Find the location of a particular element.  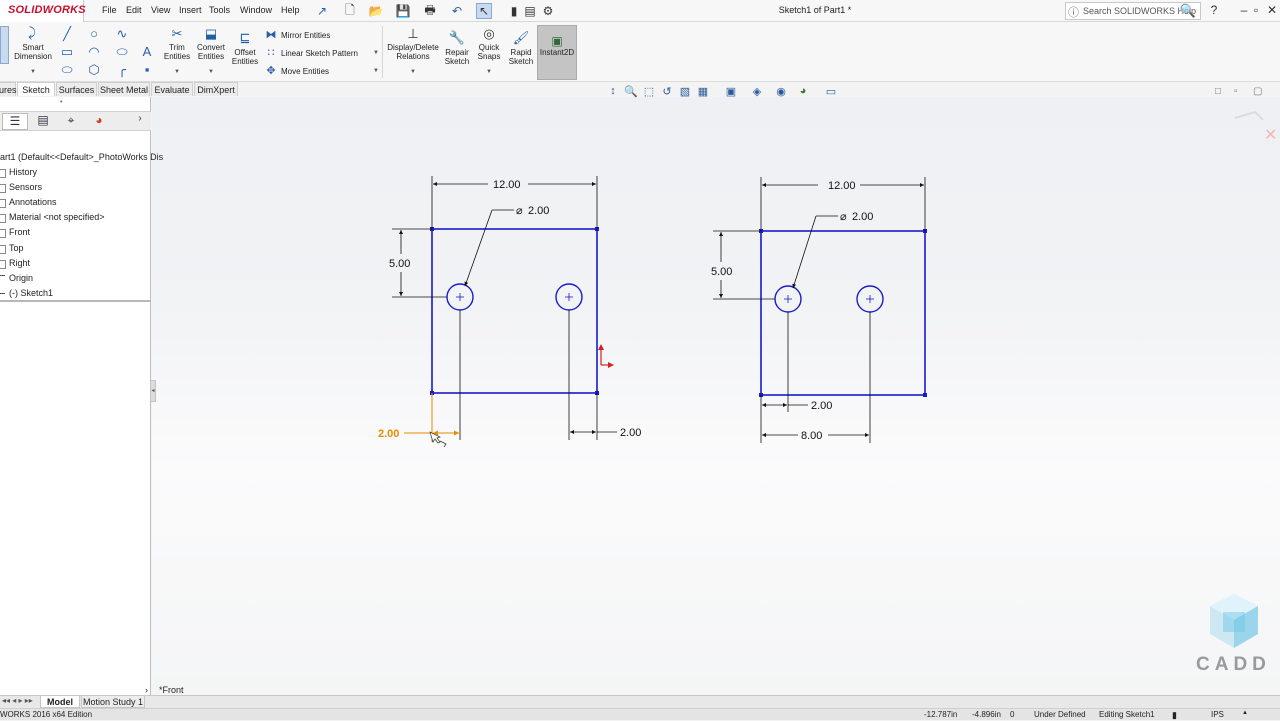

right-left-offset-dimension: 2.00 is located at coordinates (821, 406).